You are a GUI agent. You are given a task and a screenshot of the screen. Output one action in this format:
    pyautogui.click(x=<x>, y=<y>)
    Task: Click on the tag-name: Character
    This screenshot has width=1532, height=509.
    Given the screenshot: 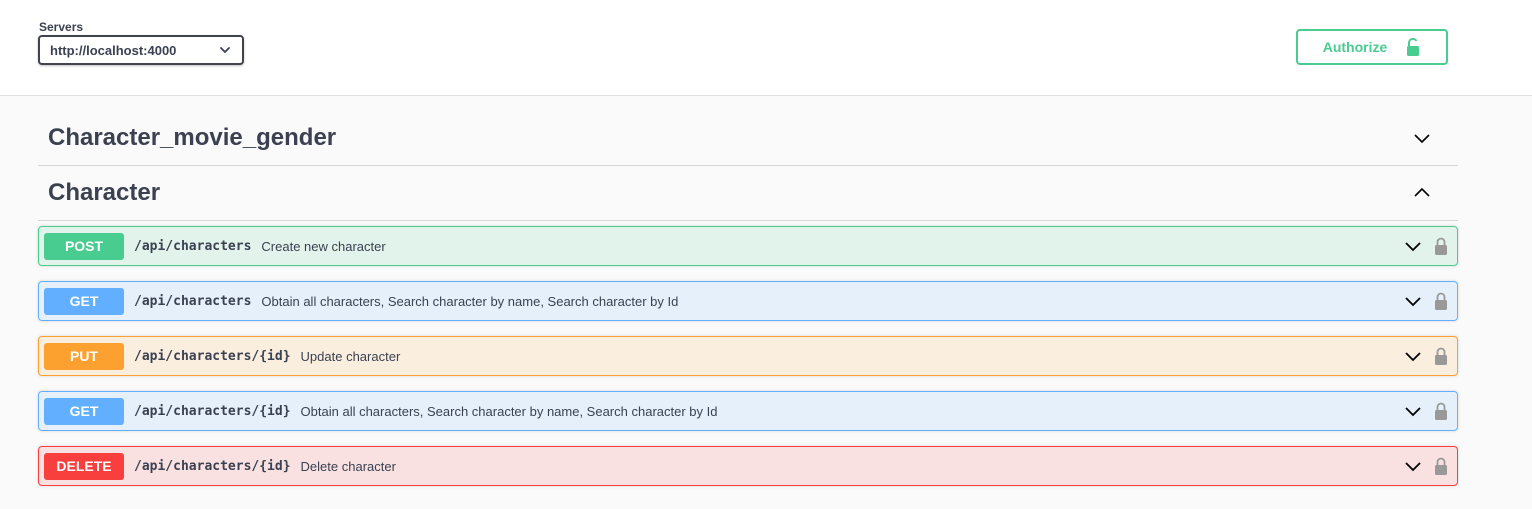 What is the action you would take?
    pyautogui.click(x=104, y=192)
    